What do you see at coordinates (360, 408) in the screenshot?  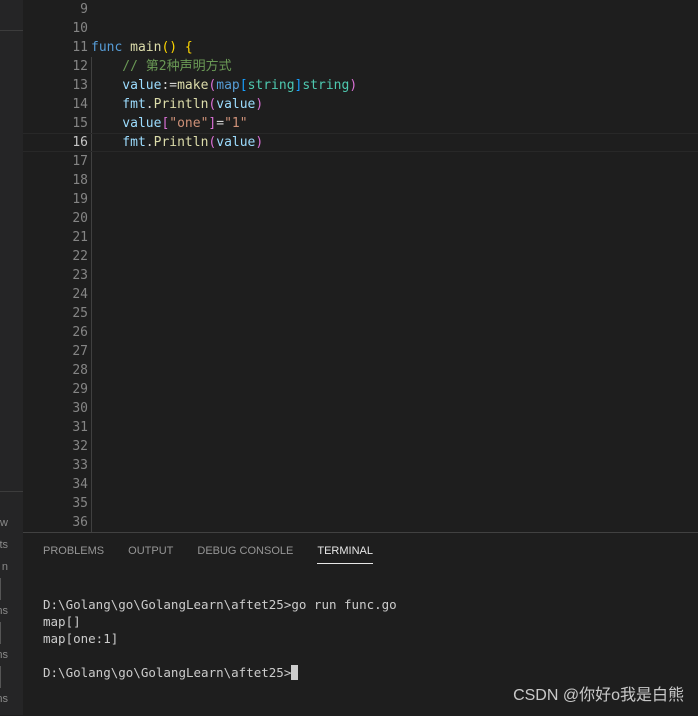 I see `code-line: 30` at bounding box center [360, 408].